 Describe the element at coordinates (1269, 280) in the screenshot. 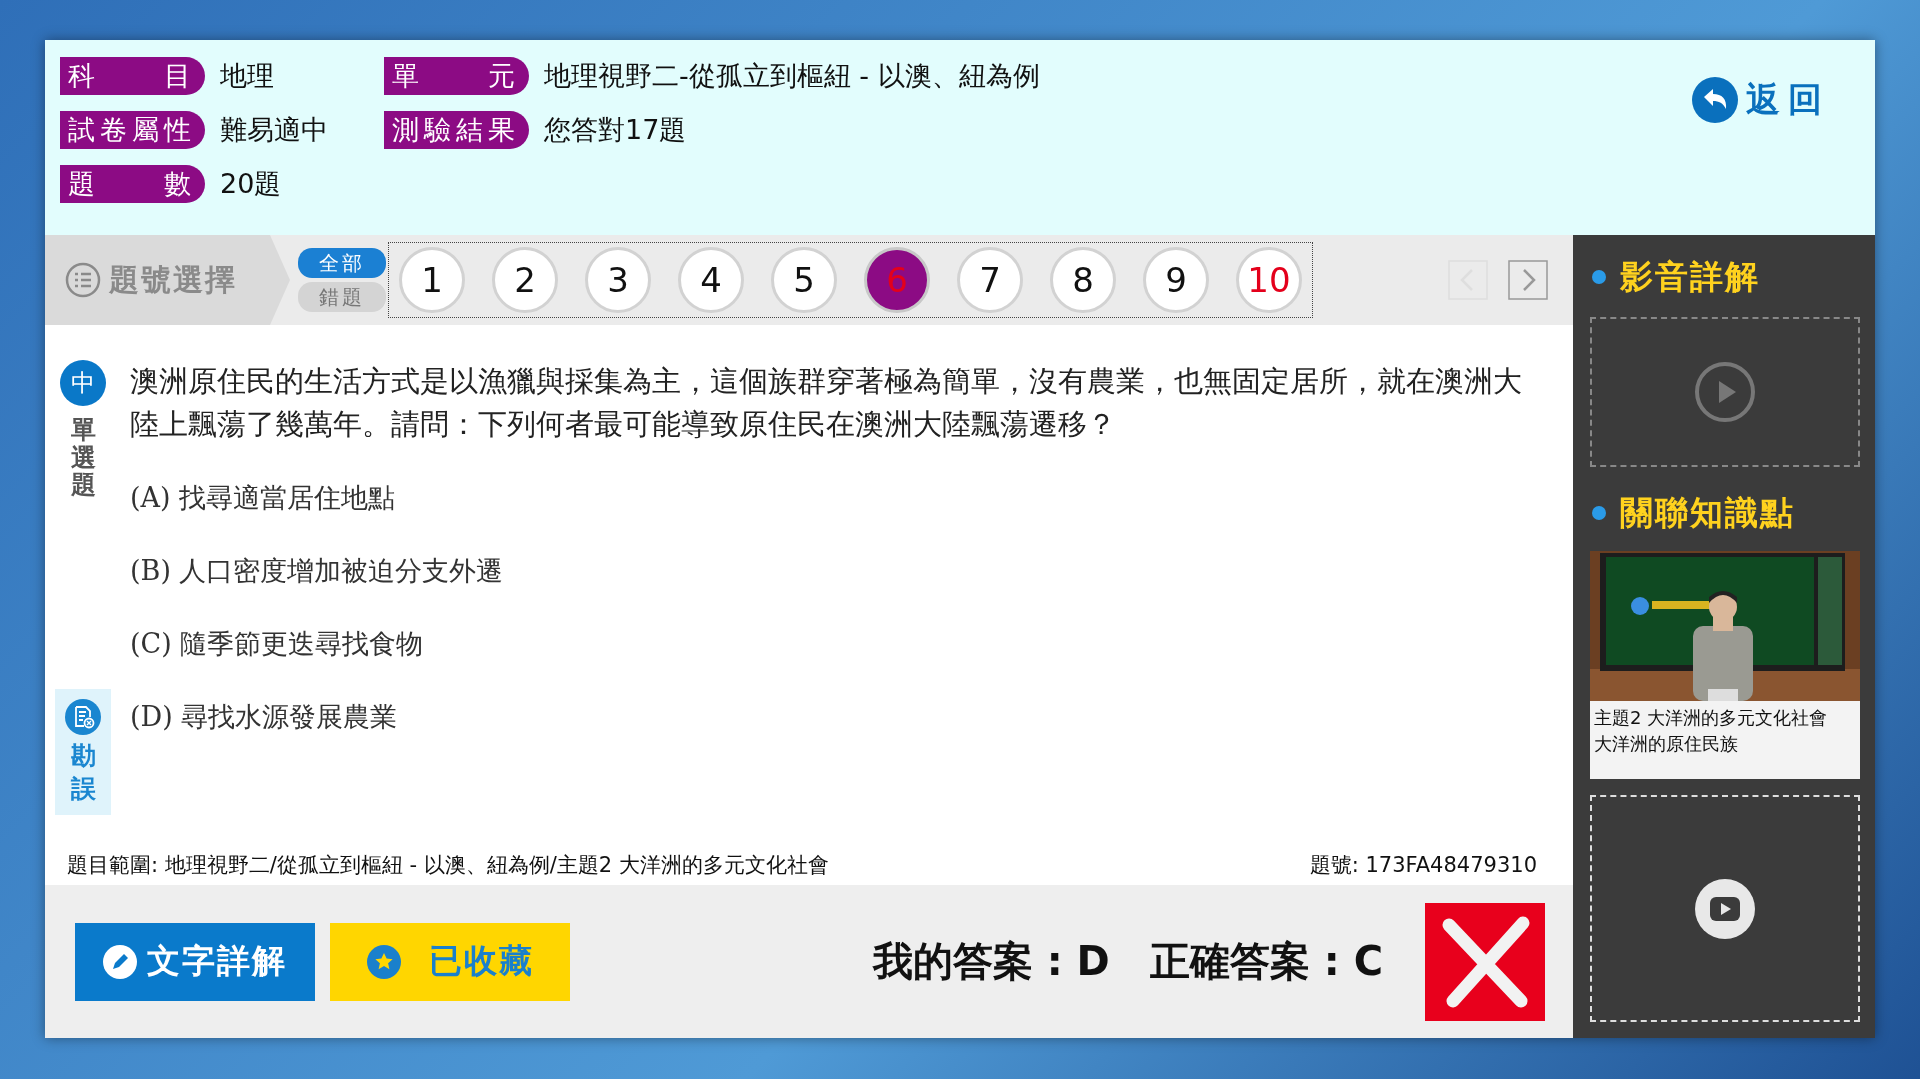

I see `question-number-button: 10` at that location.